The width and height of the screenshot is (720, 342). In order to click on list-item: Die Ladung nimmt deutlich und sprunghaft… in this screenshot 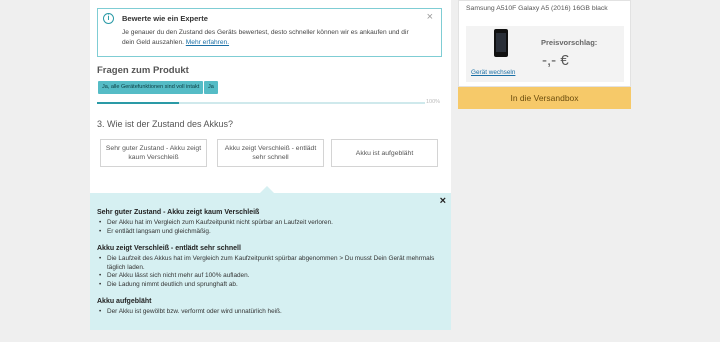, I will do `click(268, 285)`.